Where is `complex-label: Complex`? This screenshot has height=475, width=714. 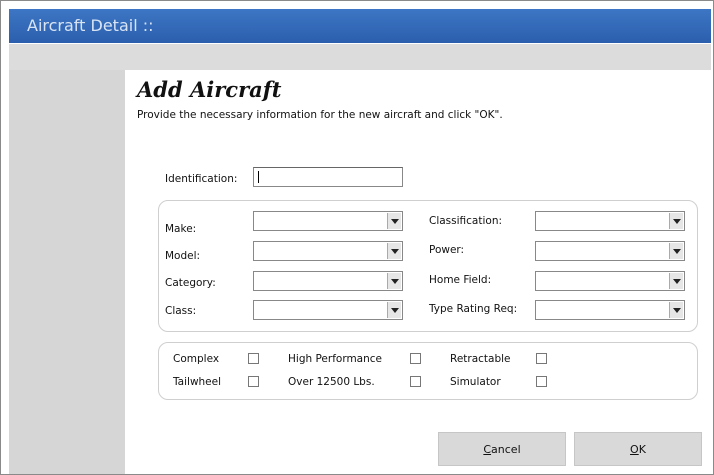
complex-label: Complex is located at coordinates (196, 359).